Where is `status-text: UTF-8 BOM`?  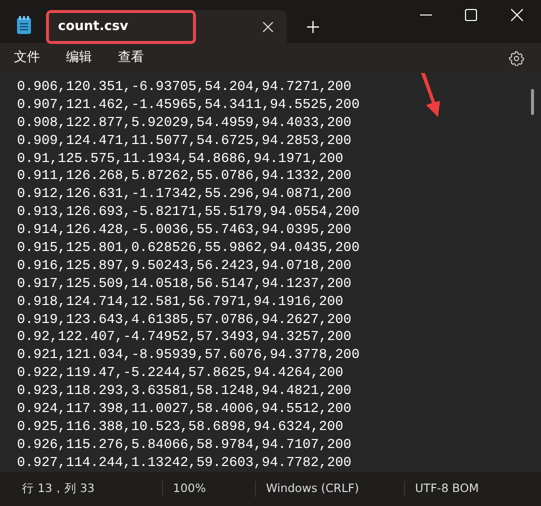 status-text: UTF-8 BOM is located at coordinates (447, 488).